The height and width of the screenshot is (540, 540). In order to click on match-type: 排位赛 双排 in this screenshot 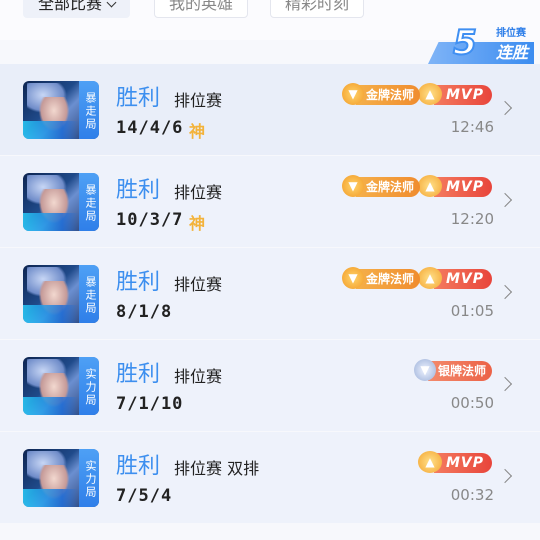, I will do `click(217, 468)`.